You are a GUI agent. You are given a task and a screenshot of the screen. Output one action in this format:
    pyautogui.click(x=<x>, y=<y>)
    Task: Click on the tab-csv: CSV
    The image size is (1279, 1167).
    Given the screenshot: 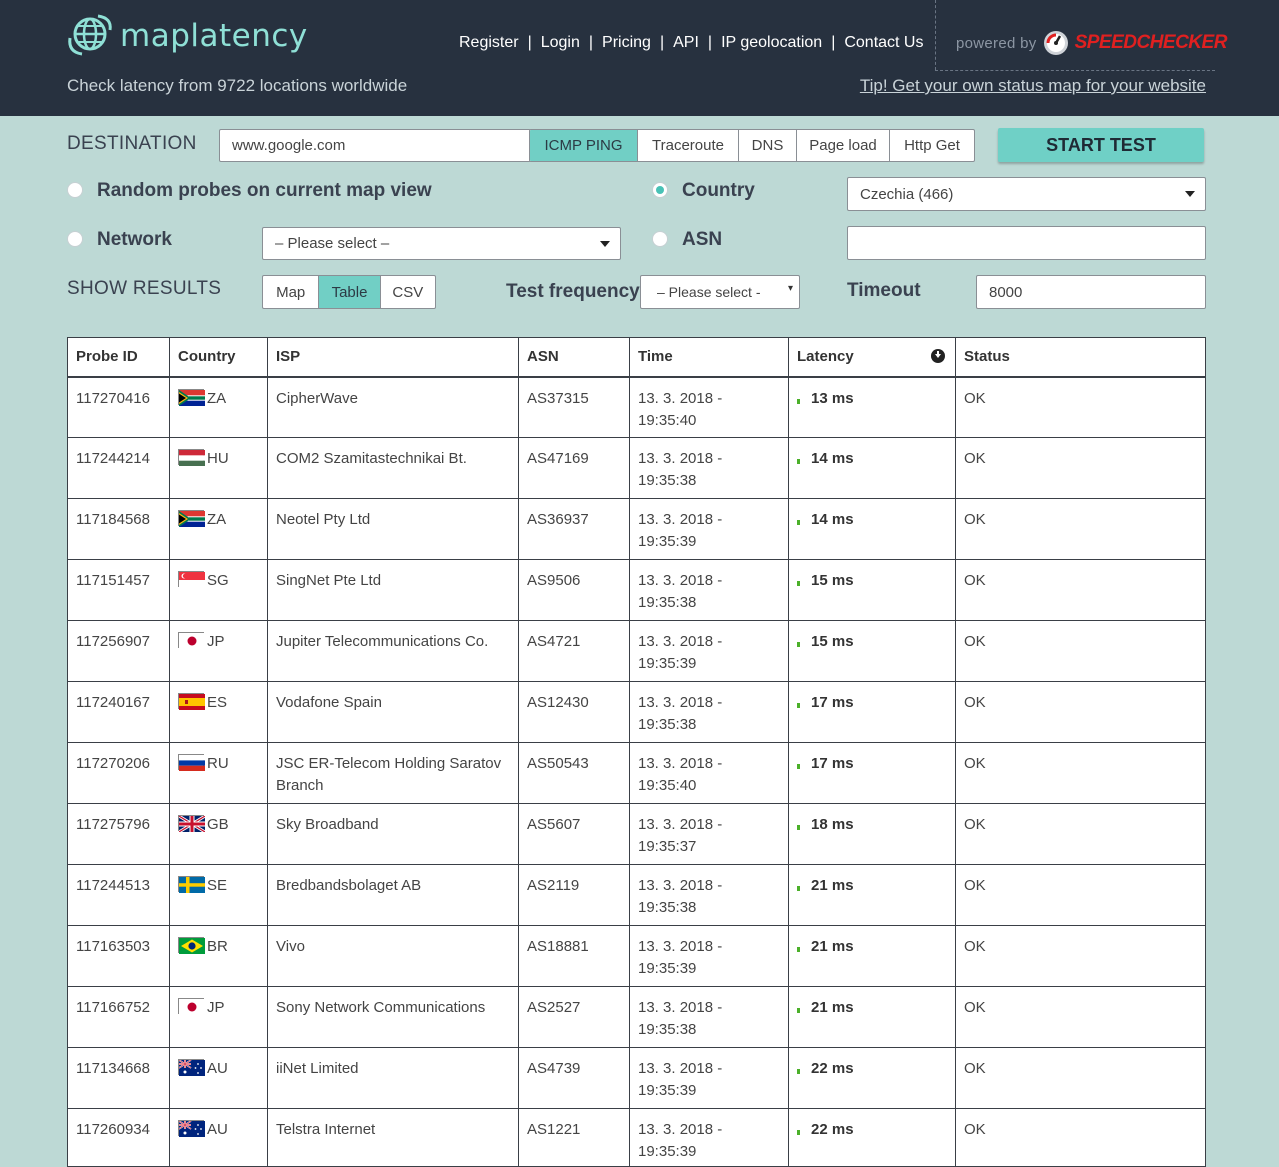 What is the action you would take?
    pyautogui.click(x=407, y=292)
    